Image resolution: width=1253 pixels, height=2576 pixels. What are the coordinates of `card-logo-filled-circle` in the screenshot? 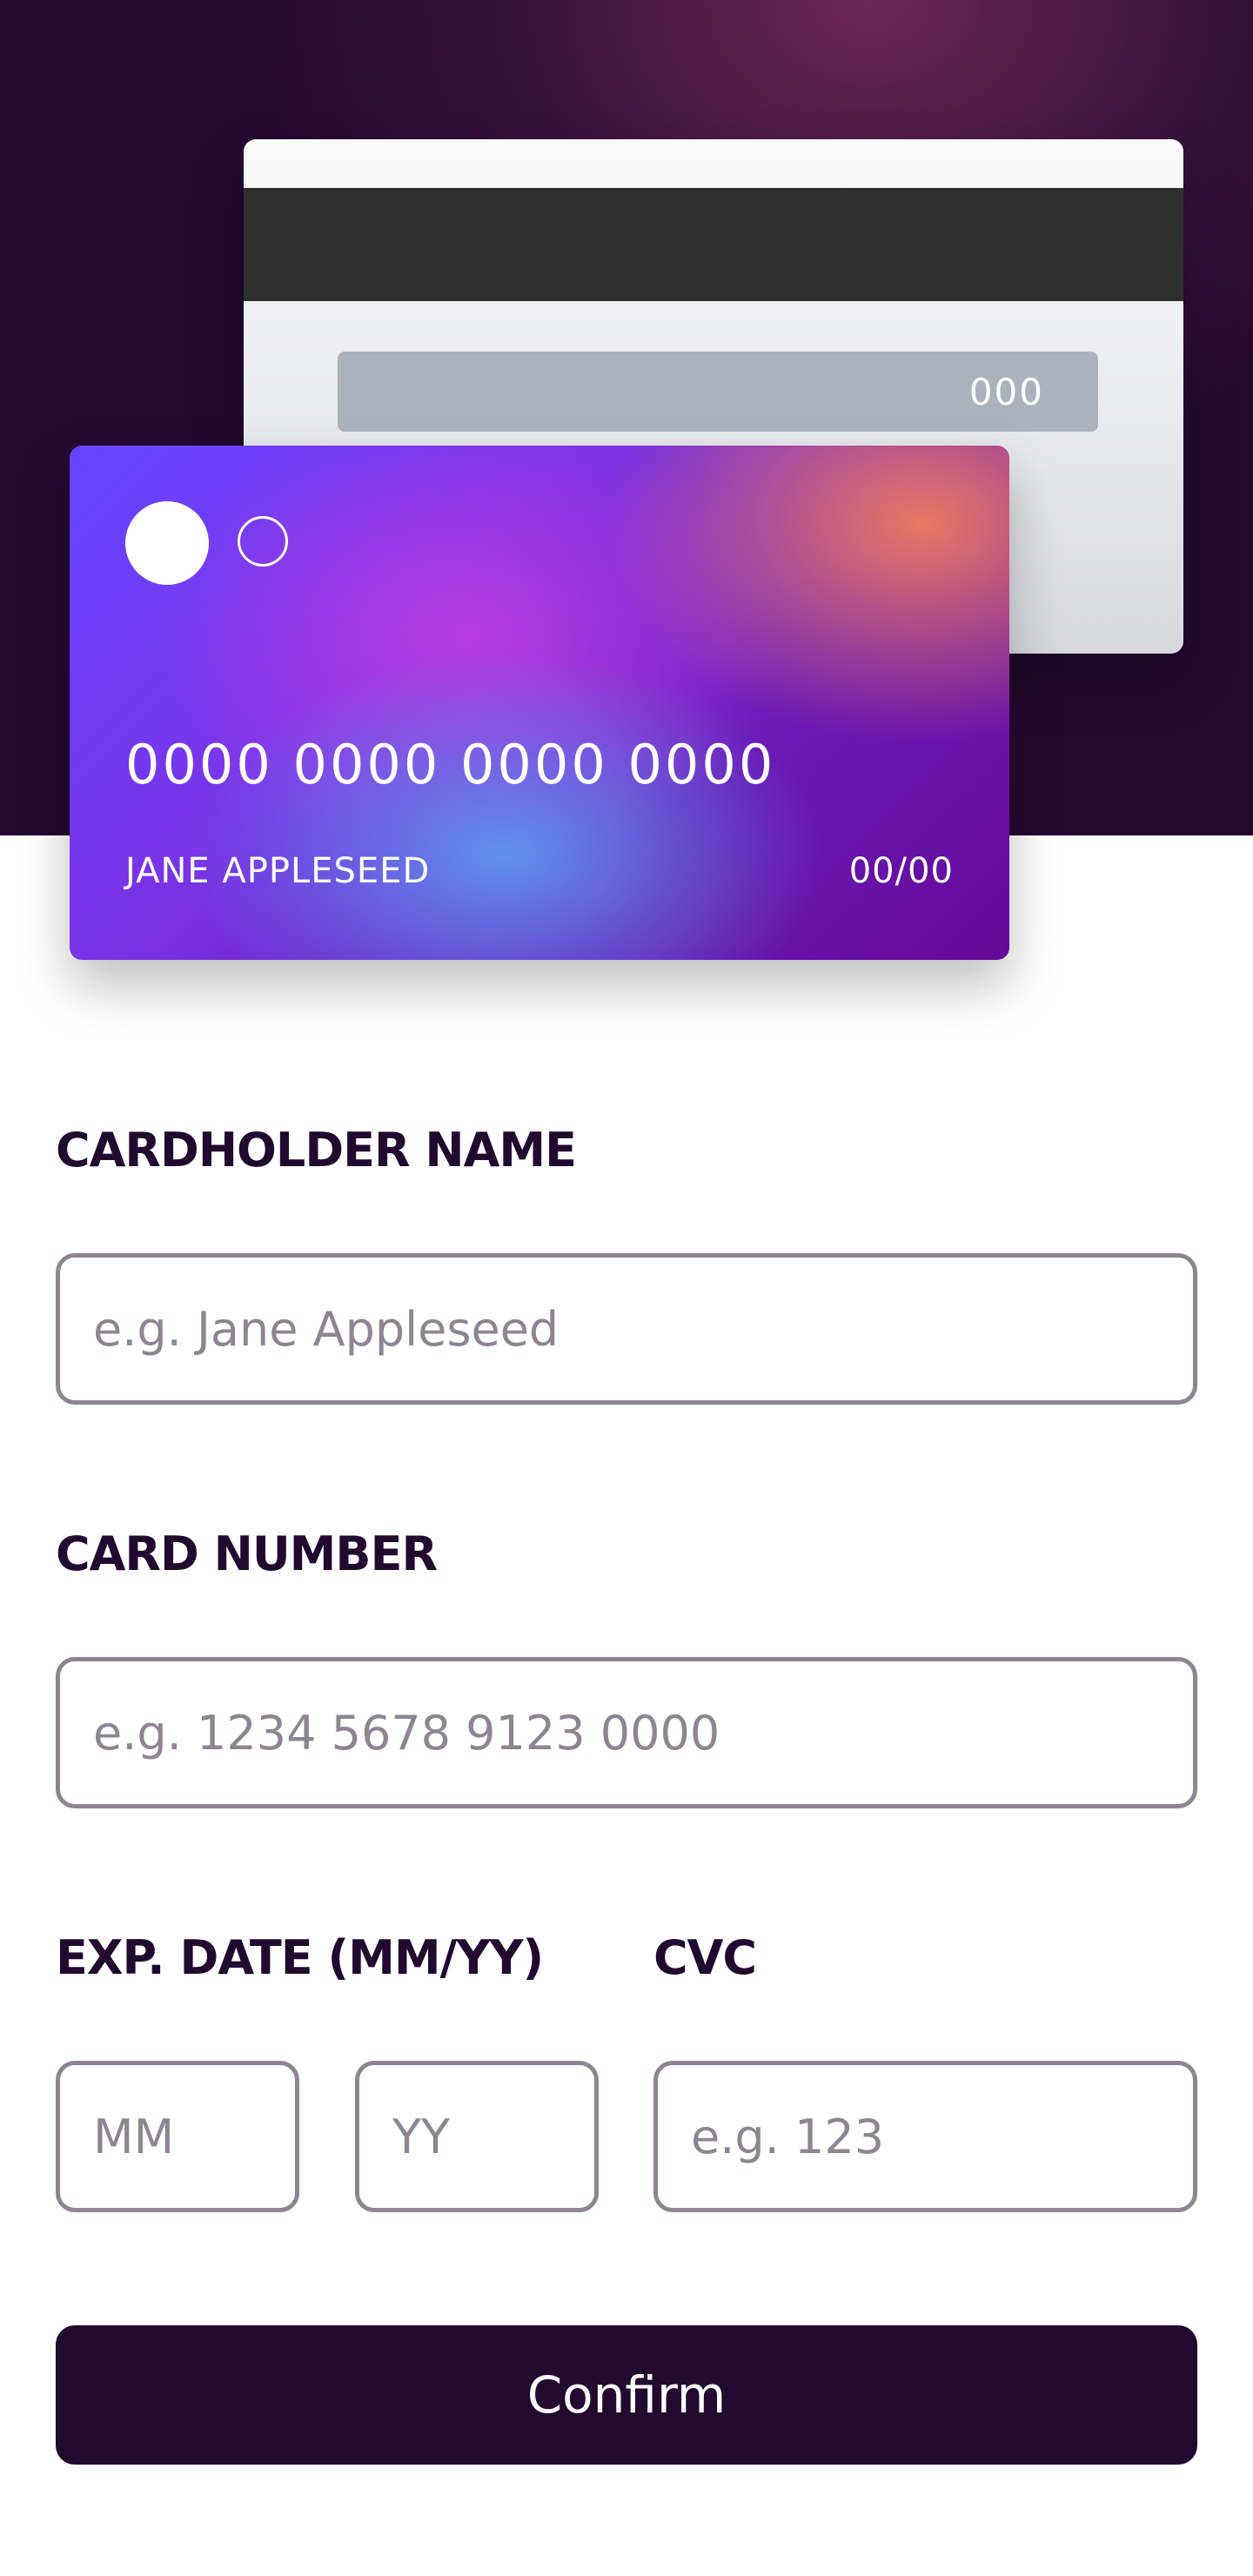 It's located at (167, 543).